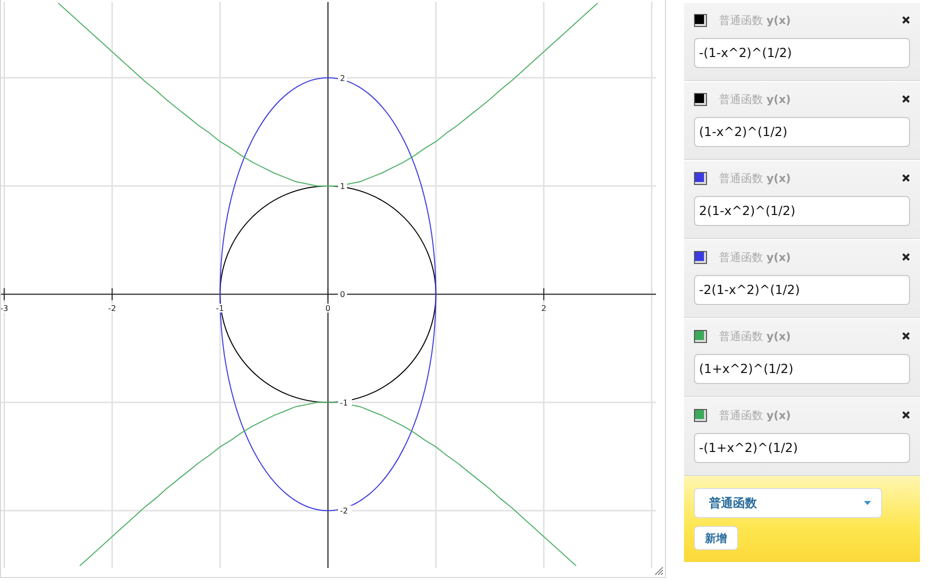 The height and width of the screenshot is (588, 929). Describe the element at coordinates (543, 309) in the screenshot. I see `x-tick-label: 2` at that location.